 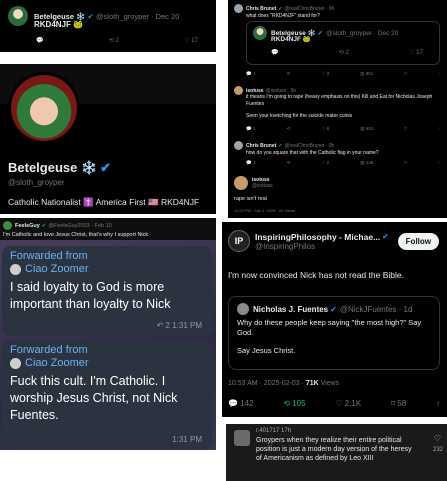 What do you see at coordinates (285, 246) in the screenshot?
I see `author-handle: @InspiringPhilos` at bounding box center [285, 246].